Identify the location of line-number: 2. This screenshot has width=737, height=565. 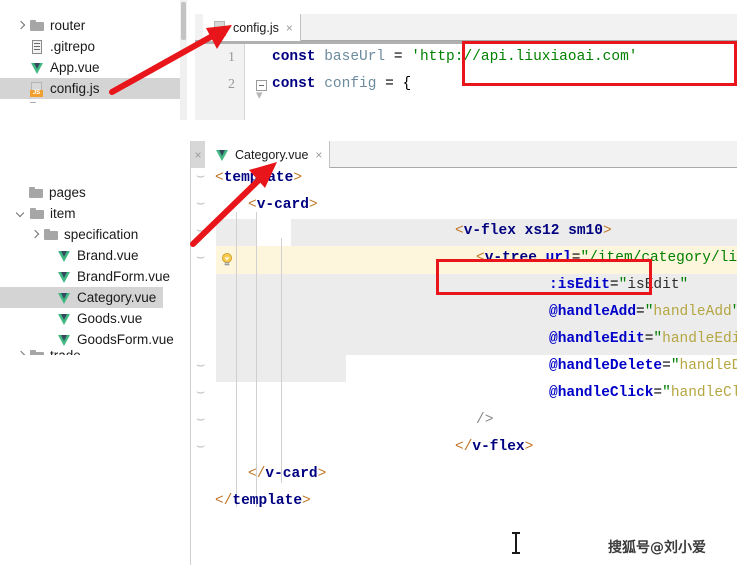
(231, 84).